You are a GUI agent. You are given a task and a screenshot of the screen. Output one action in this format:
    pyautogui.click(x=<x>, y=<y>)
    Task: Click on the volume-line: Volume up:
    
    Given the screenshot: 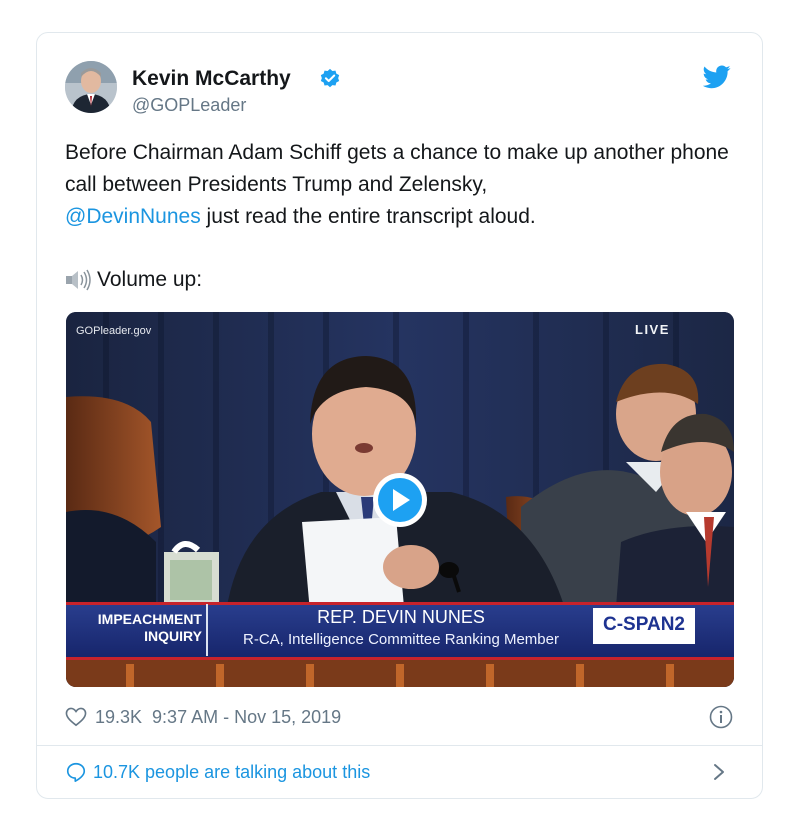 What is the action you would take?
    pyautogui.click(x=133, y=280)
    